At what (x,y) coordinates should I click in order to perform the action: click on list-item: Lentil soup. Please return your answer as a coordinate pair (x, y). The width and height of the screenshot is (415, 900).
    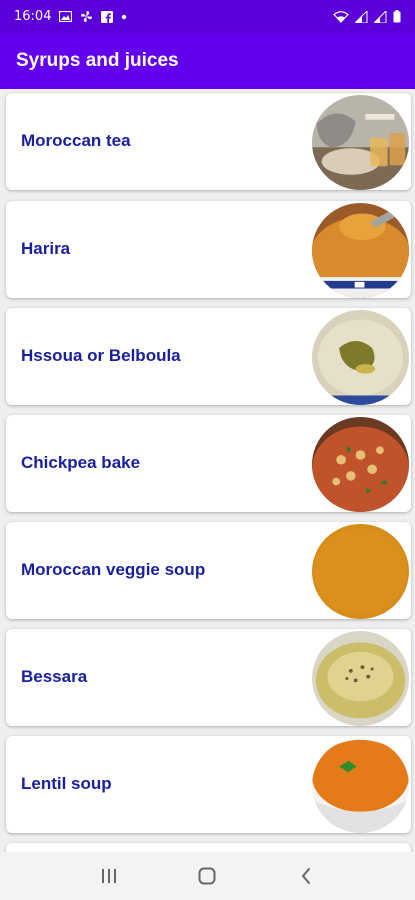
    Looking at the image, I should click on (208, 784).